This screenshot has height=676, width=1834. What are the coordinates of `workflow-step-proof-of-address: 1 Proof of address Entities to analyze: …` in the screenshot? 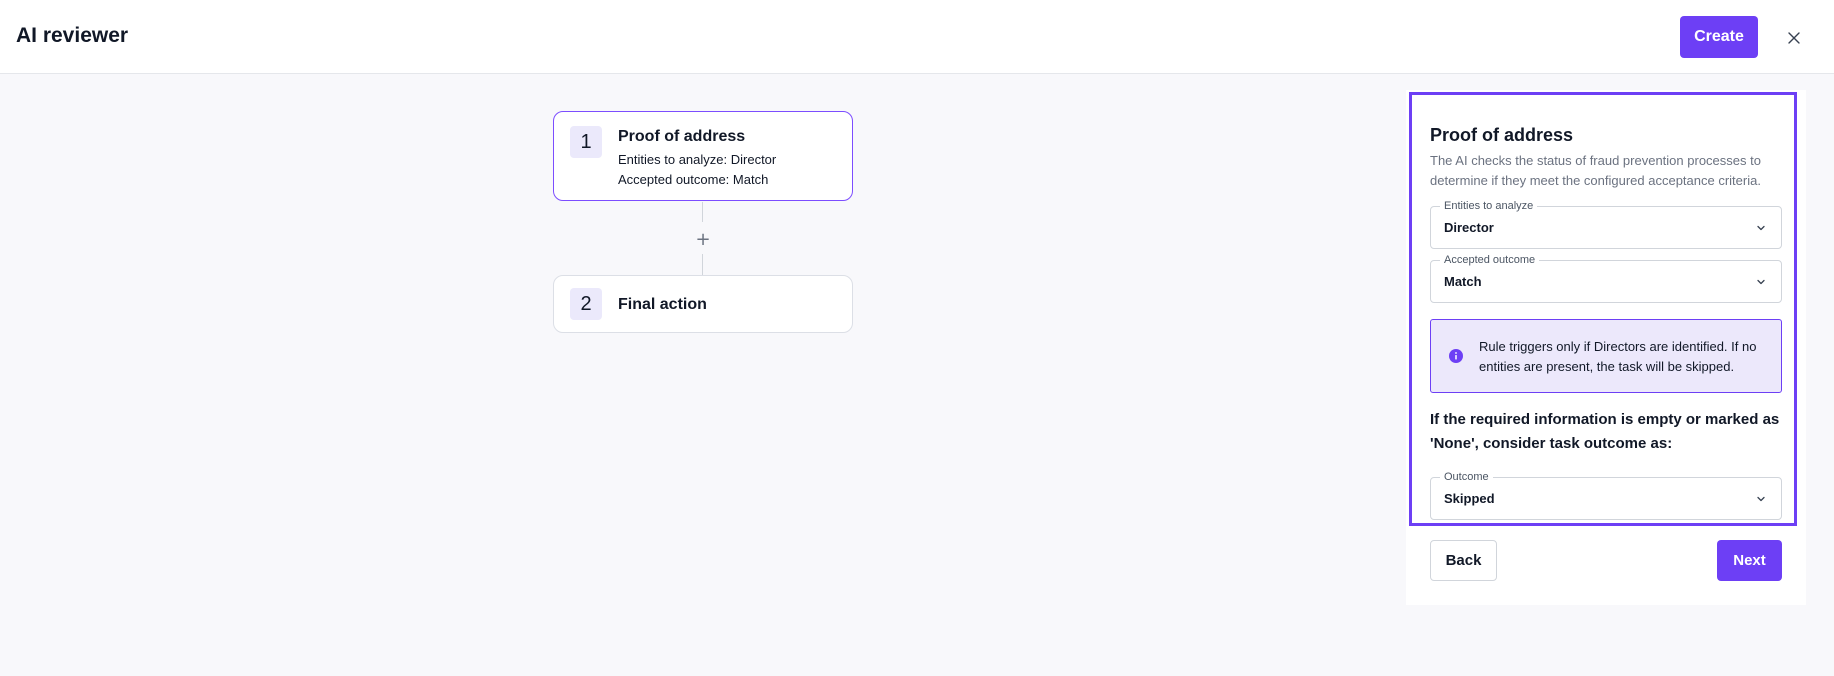 It's located at (703, 156).